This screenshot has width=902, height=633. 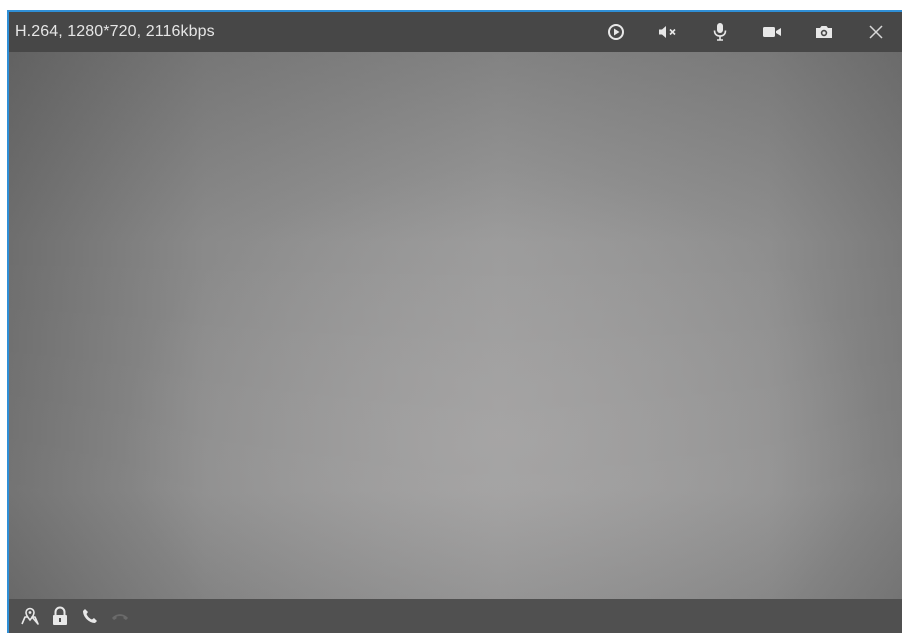 I want to click on mute-button, so click(x=668, y=32).